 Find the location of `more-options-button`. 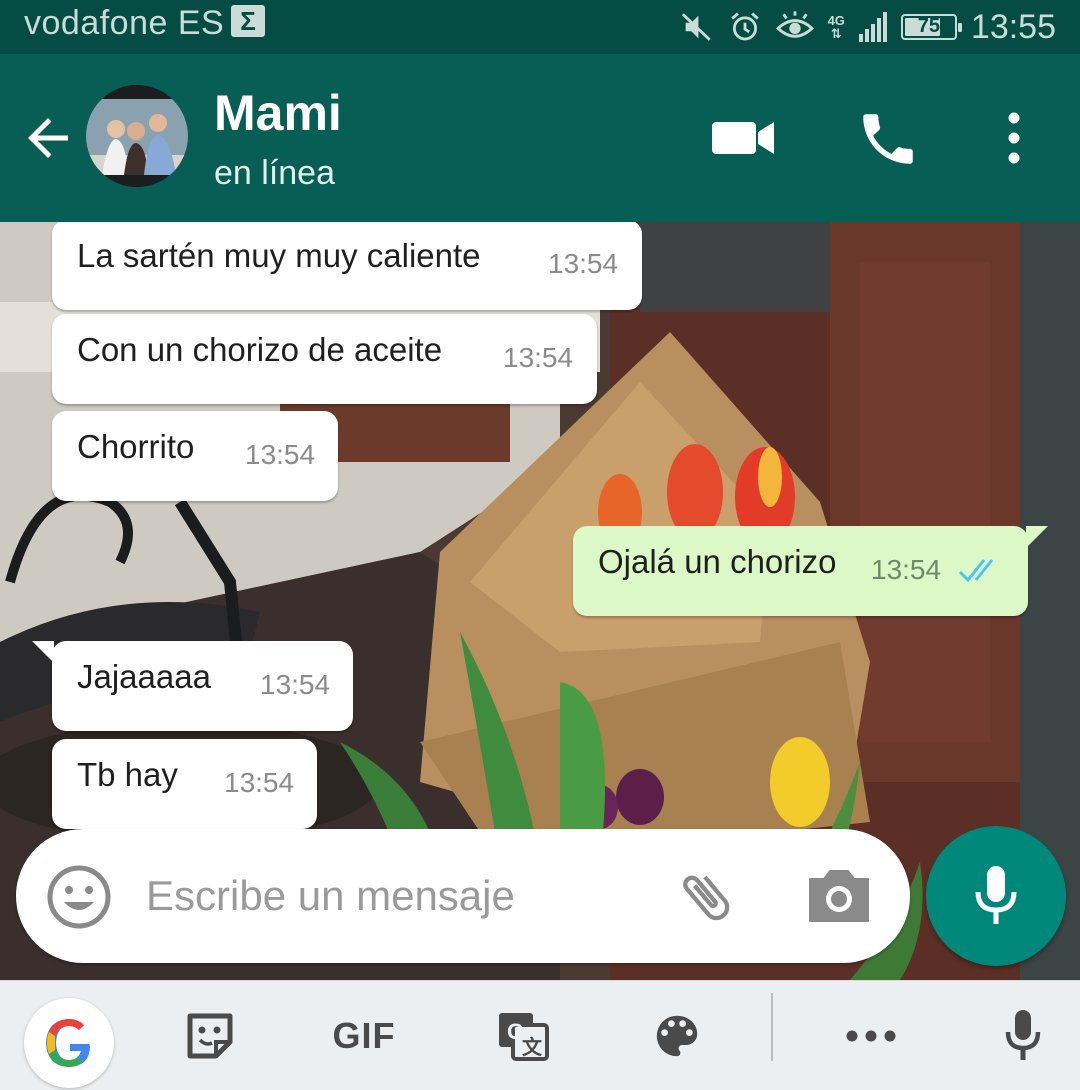

more-options-button is located at coordinates (1014, 138).